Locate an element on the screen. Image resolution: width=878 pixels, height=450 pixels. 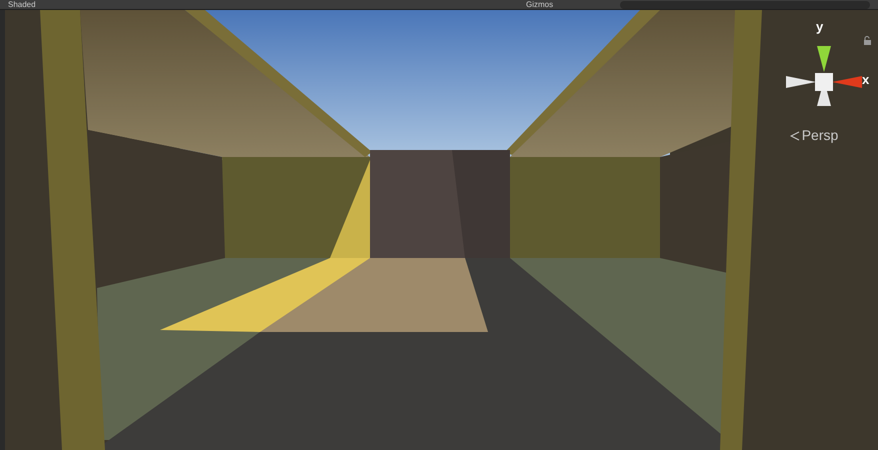
y-axis-label: y is located at coordinates (820, 27).